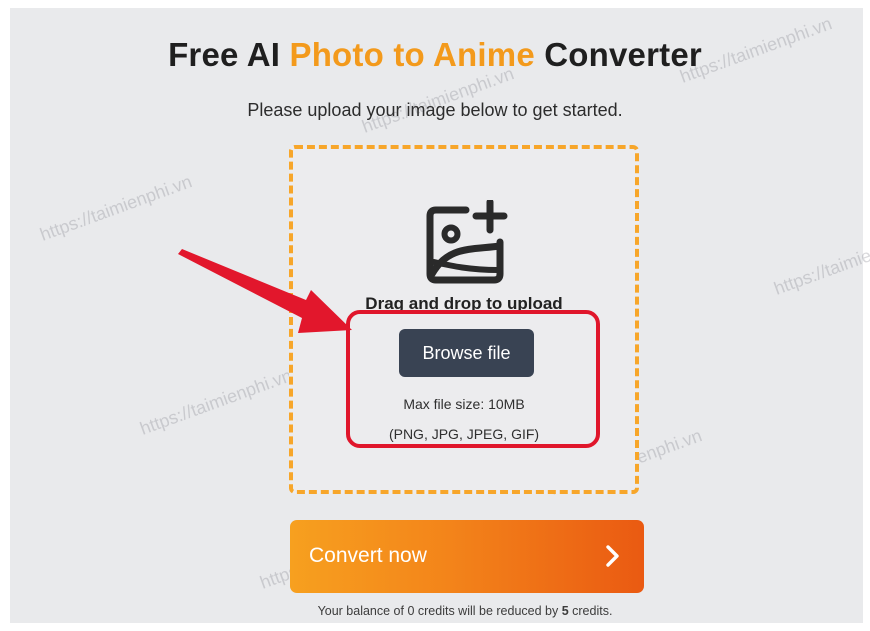 Image resolution: width=870 pixels, height=631 pixels. Describe the element at coordinates (412, 54) in the screenshot. I see `title-accent: Photo to Anime` at that location.